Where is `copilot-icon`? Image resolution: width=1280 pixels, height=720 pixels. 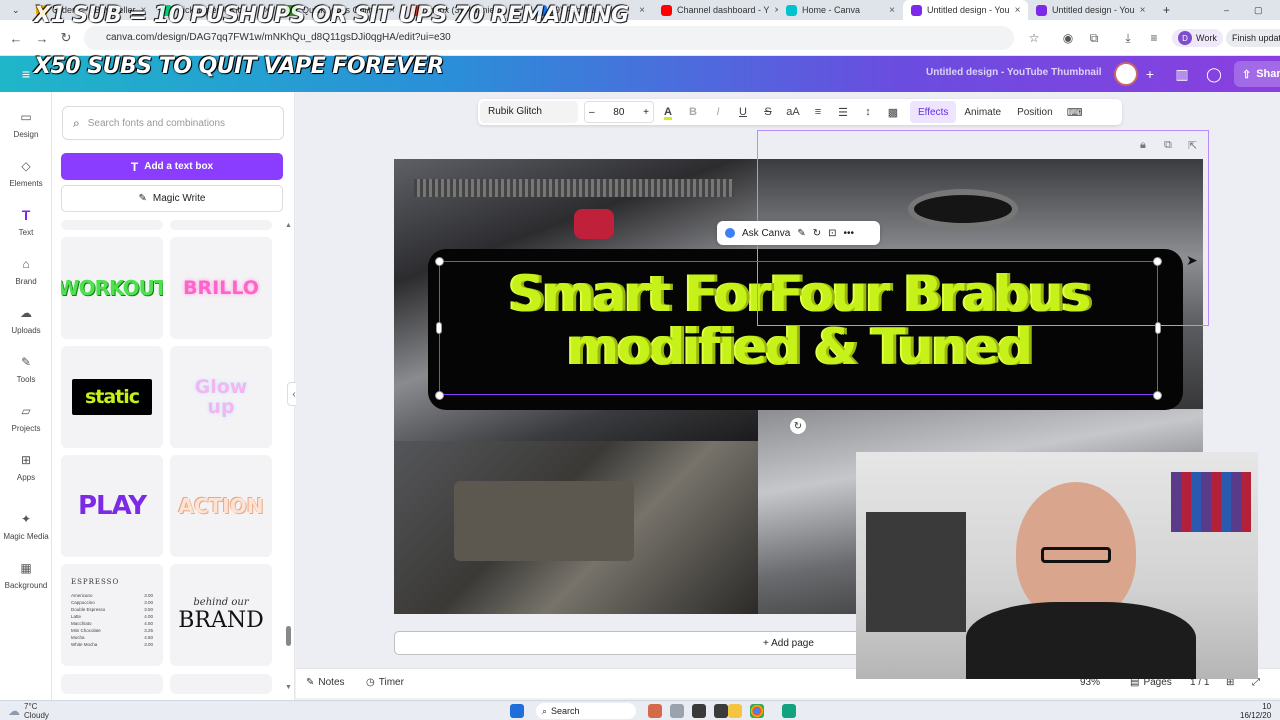 copilot-icon is located at coordinates (655, 711).